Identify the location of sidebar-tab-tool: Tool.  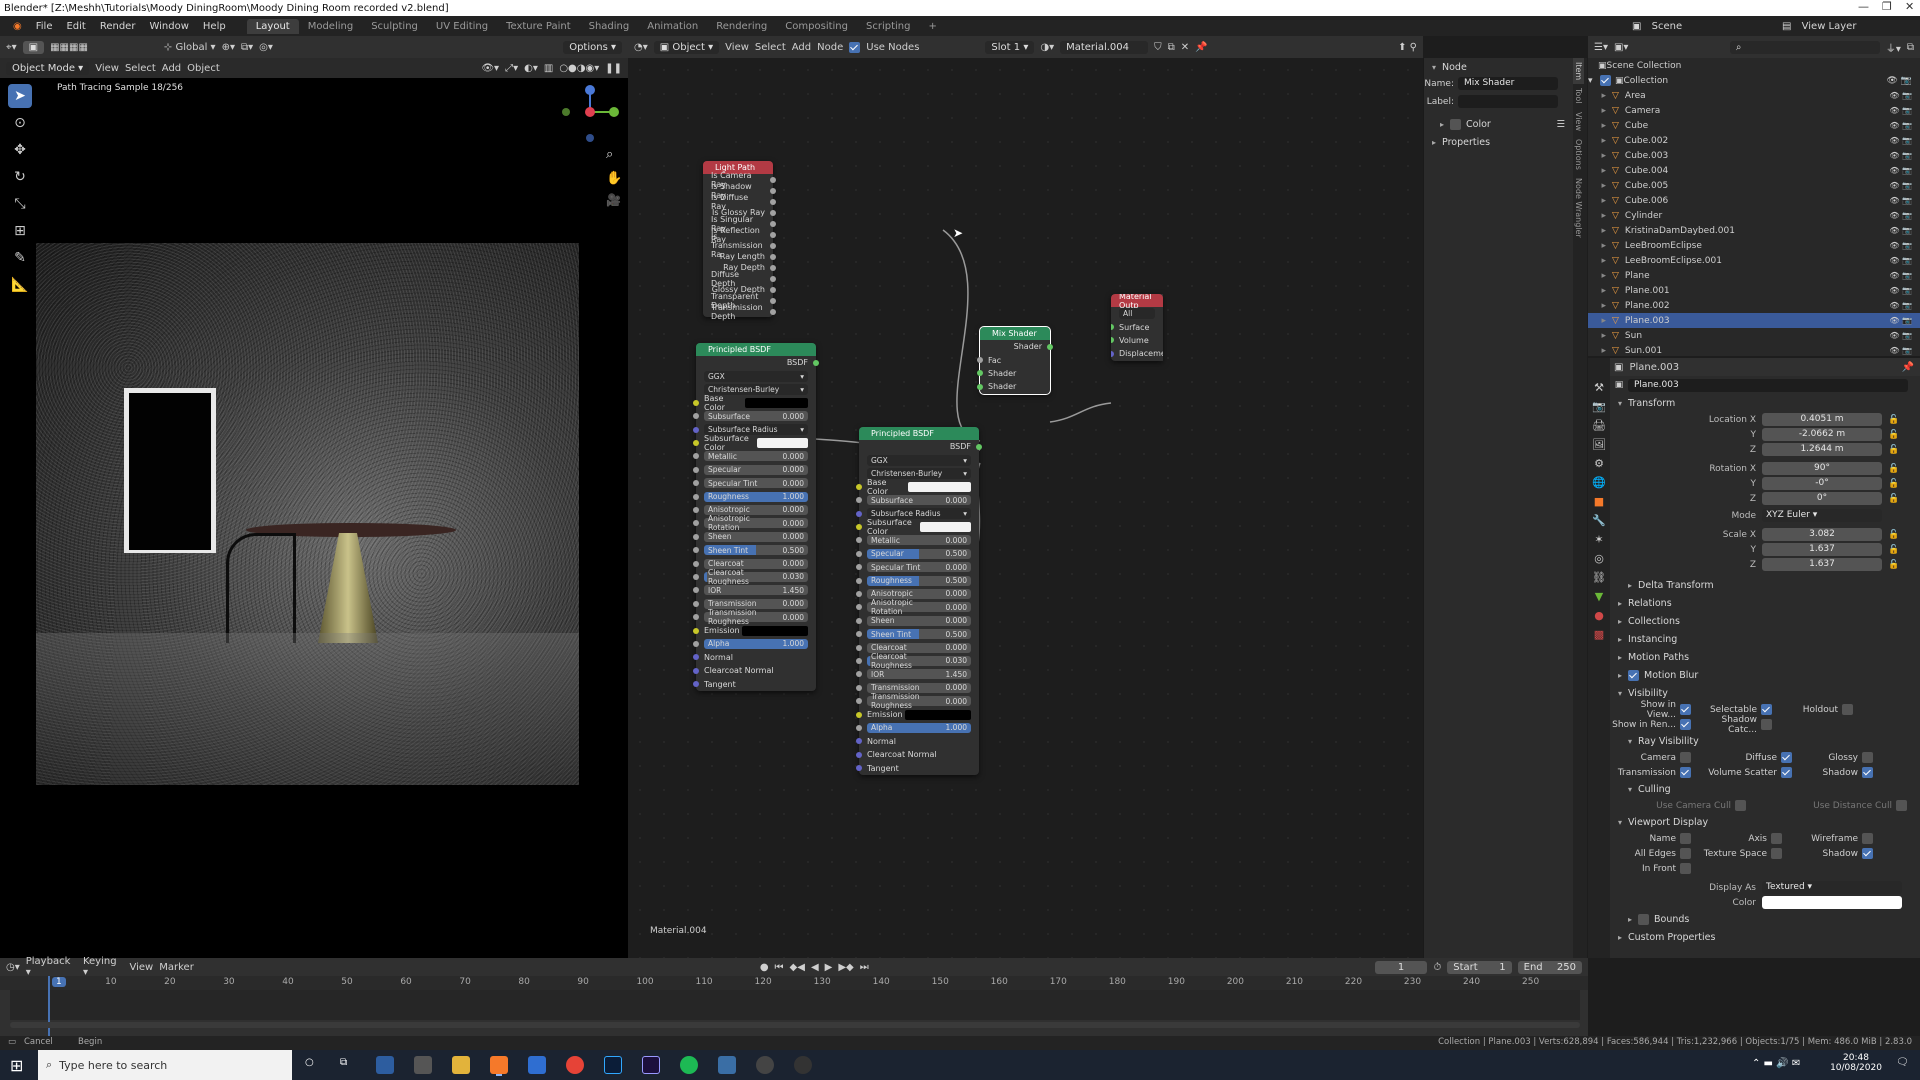
(1578, 96).